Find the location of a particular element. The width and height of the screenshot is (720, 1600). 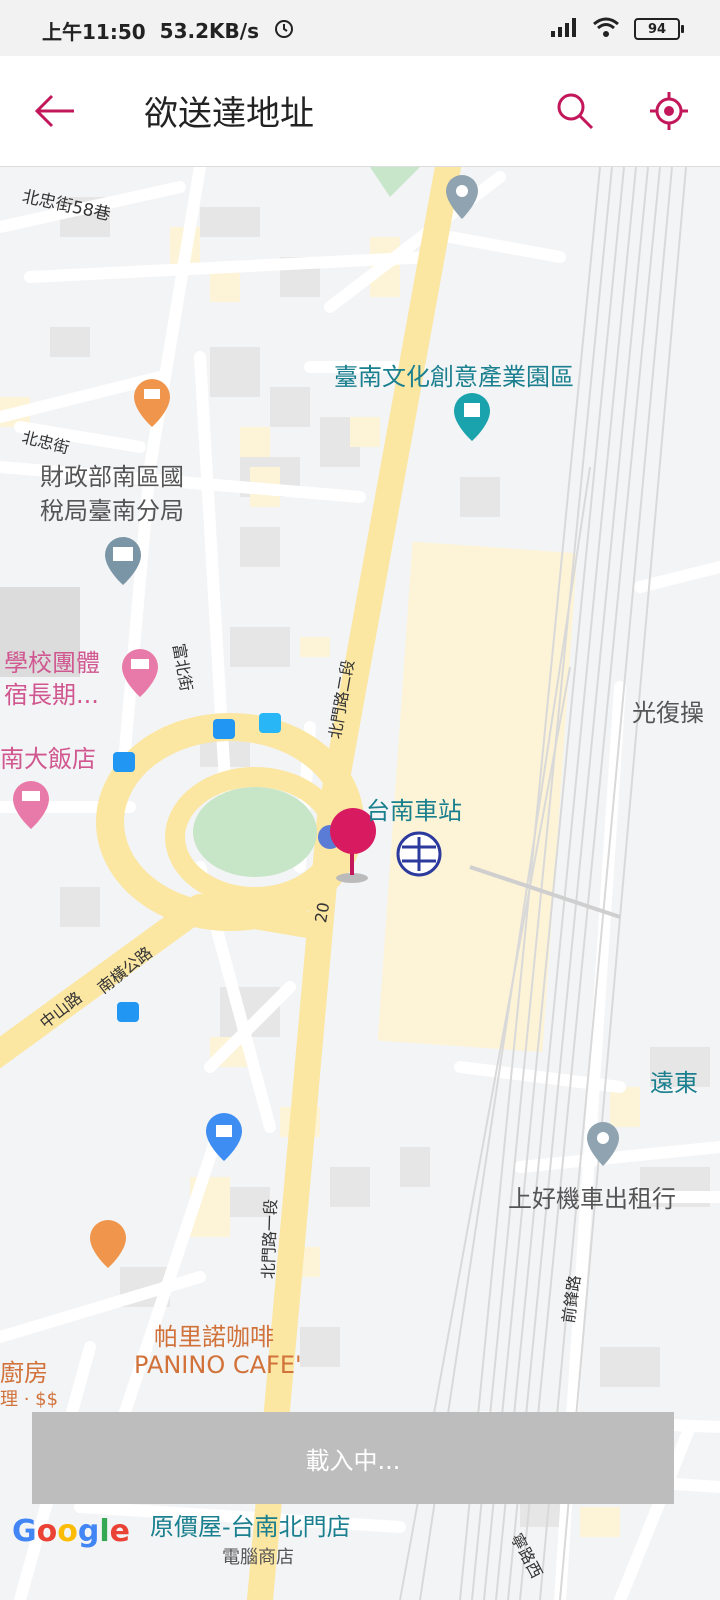

status-bar: 上午11:50 53.2KB/s 94 is located at coordinates (360, 28).